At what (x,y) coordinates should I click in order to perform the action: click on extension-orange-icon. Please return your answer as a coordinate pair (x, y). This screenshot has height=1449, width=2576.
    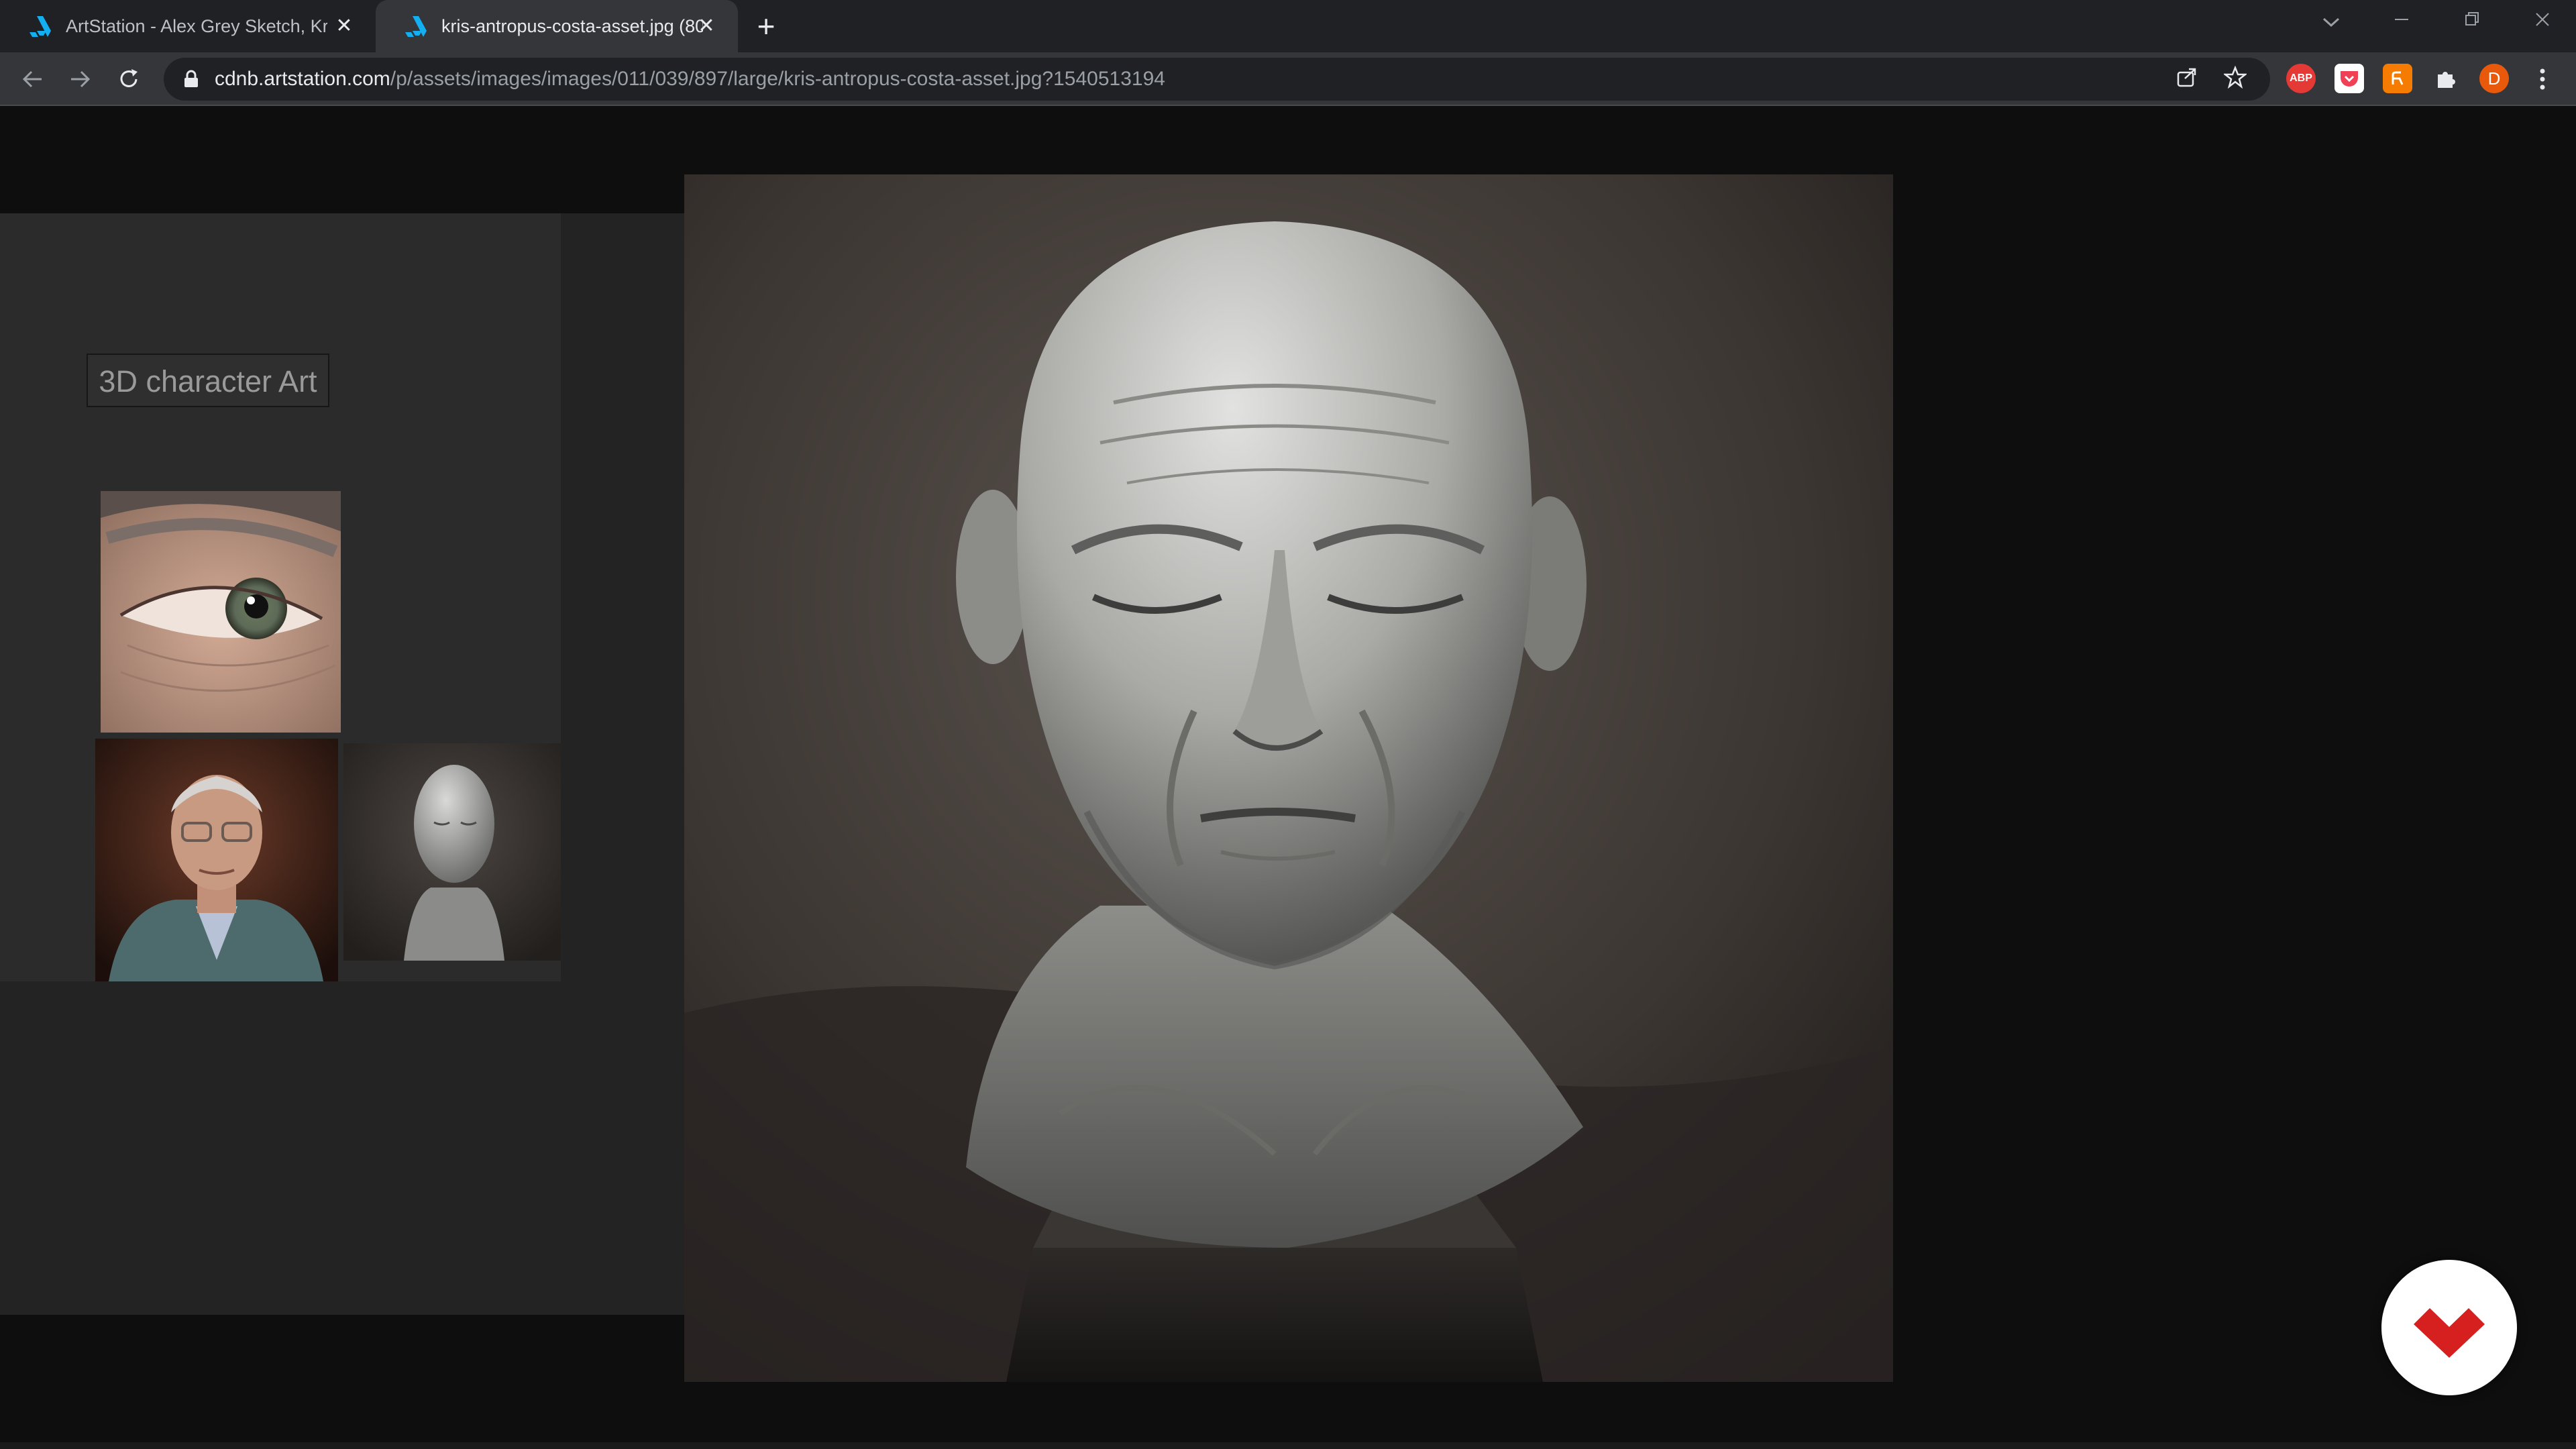
    Looking at the image, I should click on (2397, 78).